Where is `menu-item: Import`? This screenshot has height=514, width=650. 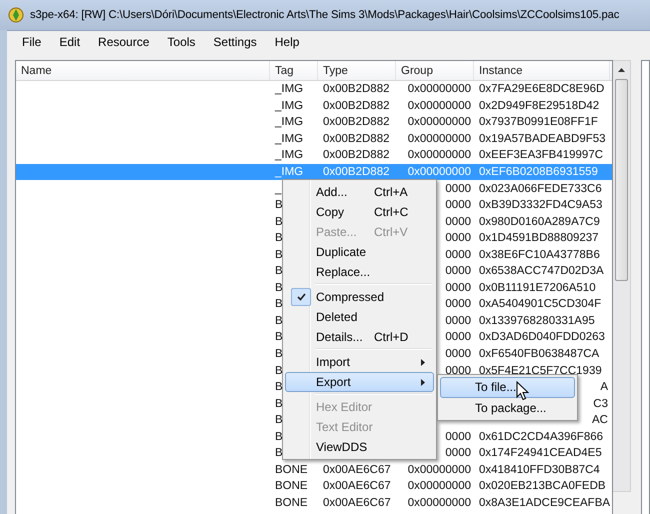
menu-item: Import is located at coordinates (359, 362).